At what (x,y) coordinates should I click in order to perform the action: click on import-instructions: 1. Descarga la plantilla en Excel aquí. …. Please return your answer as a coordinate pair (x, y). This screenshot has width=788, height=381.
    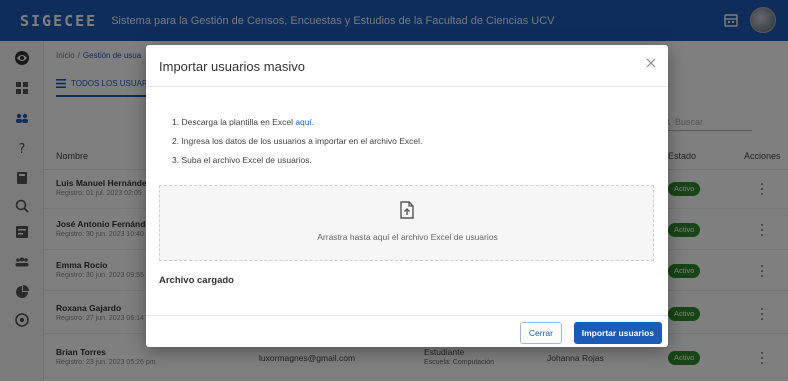
    Looking at the image, I should click on (297, 141).